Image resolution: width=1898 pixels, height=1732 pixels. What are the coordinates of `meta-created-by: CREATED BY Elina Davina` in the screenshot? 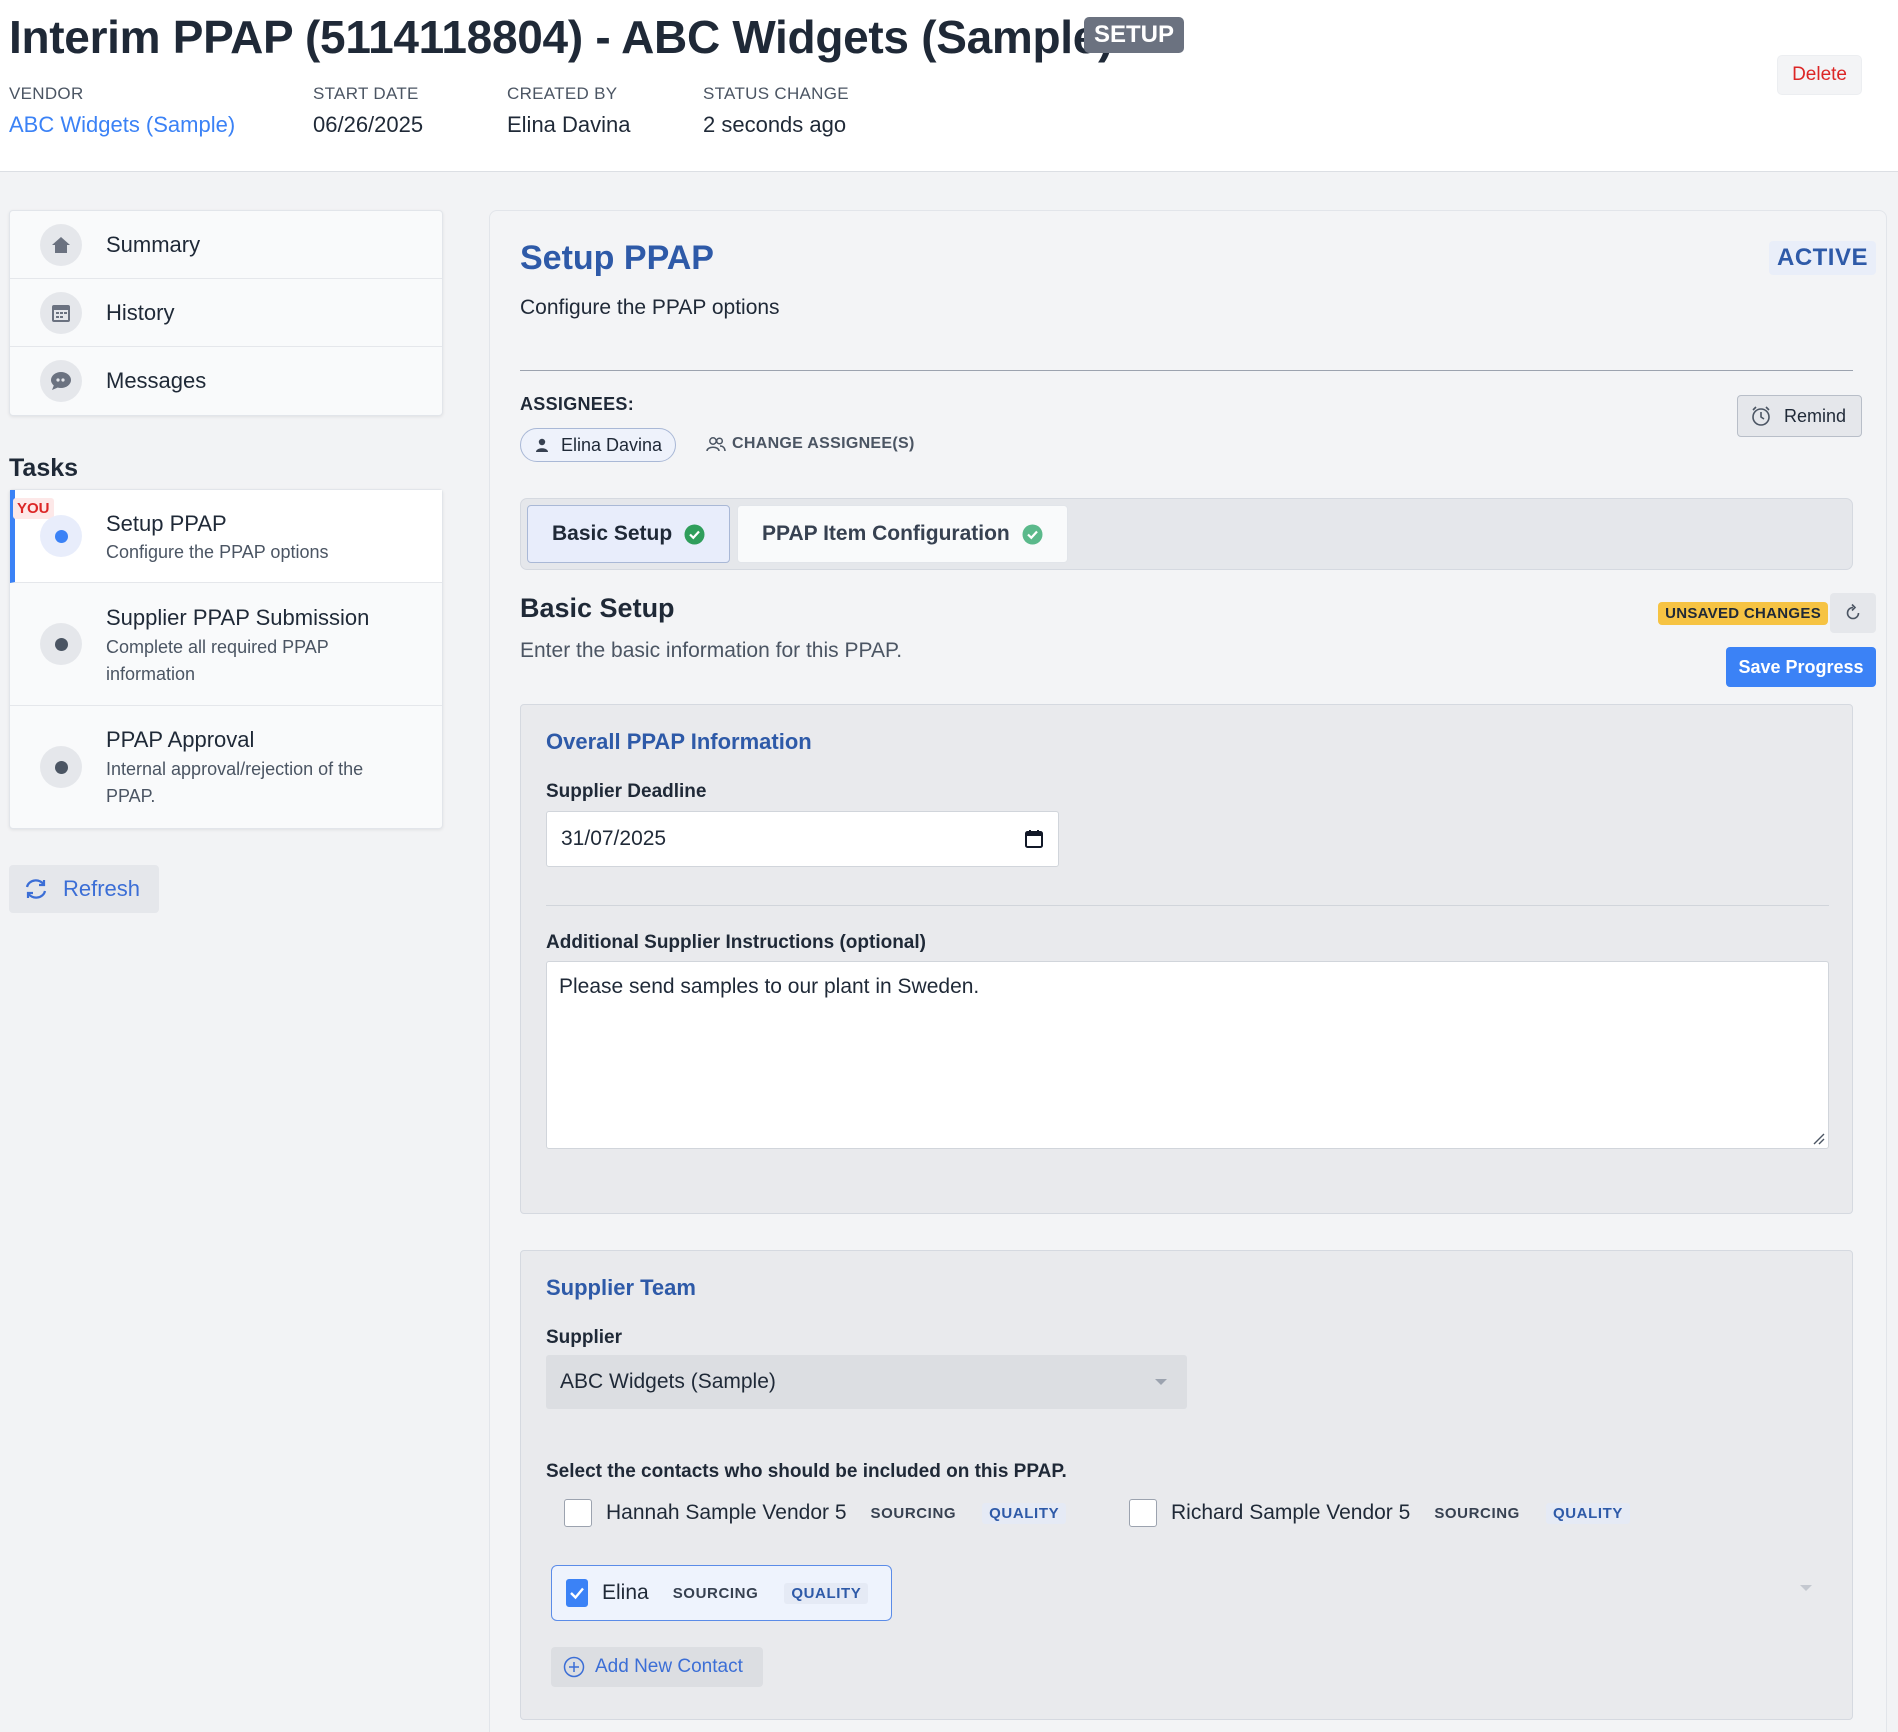 It's located at (569, 111).